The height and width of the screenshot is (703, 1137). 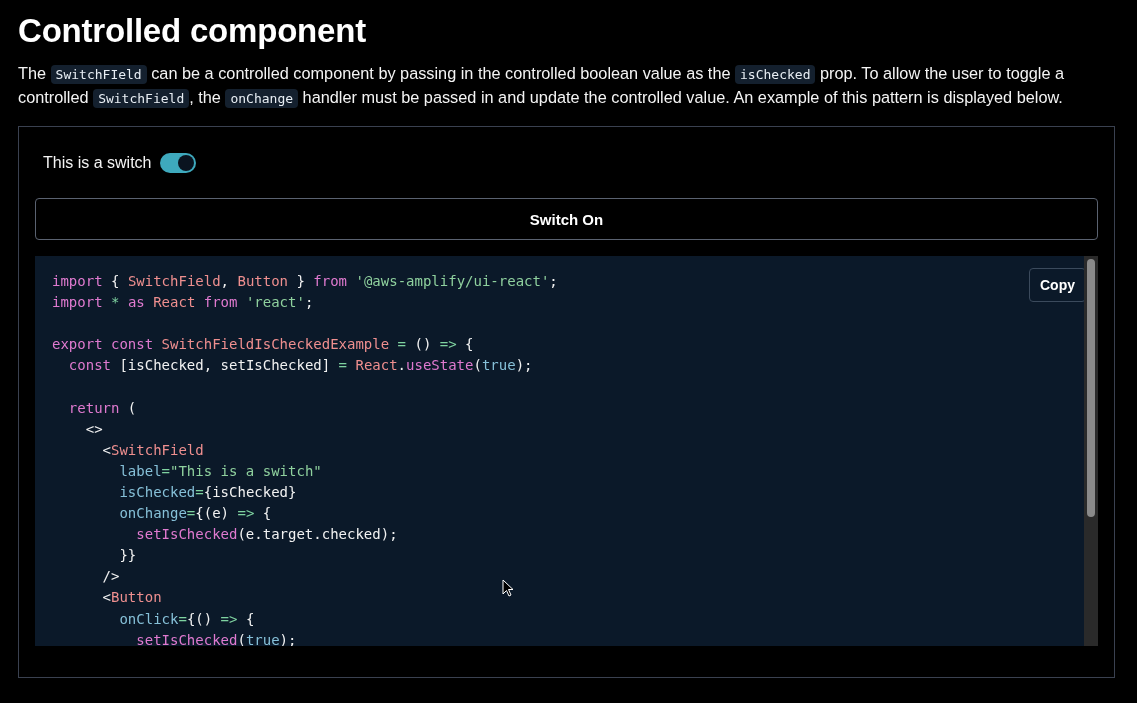 I want to click on code-line: onChange={(e) => {, so click(x=195, y=514).